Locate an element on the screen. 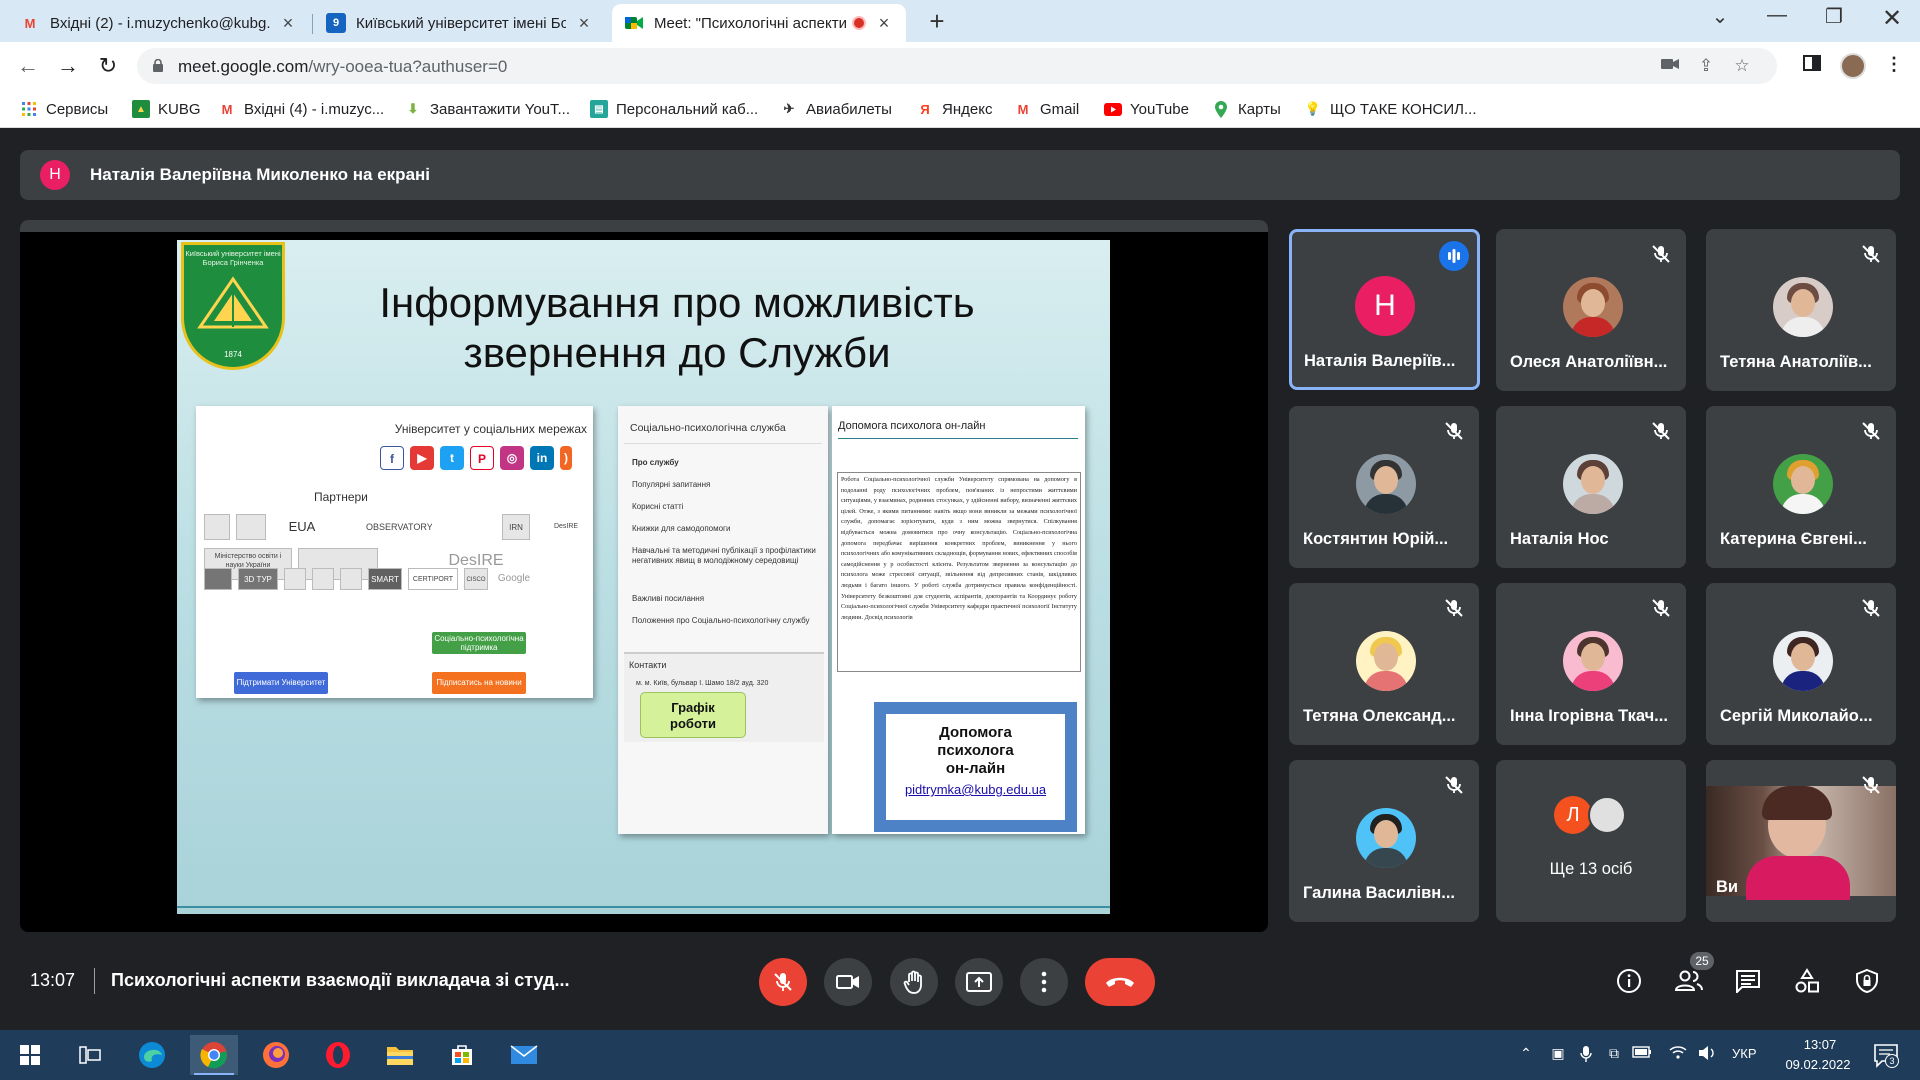  taskbar-firefox is located at coordinates (276, 1055).